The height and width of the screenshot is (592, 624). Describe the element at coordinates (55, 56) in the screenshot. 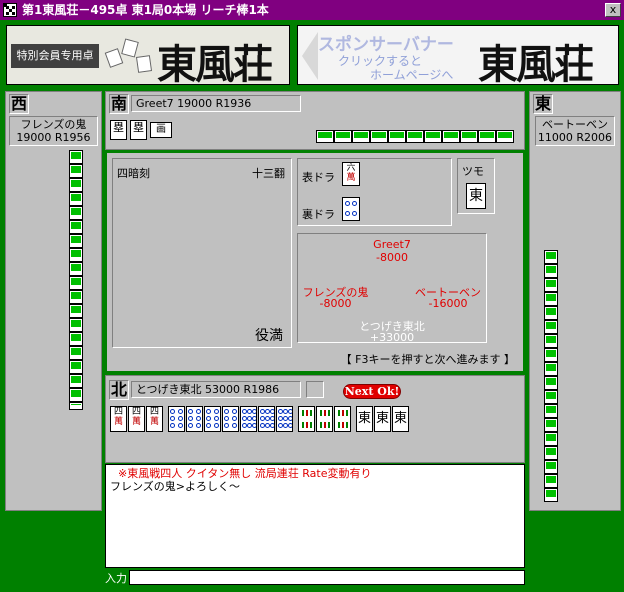

I see `banner-member-text: 特別会員专用卓` at that location.